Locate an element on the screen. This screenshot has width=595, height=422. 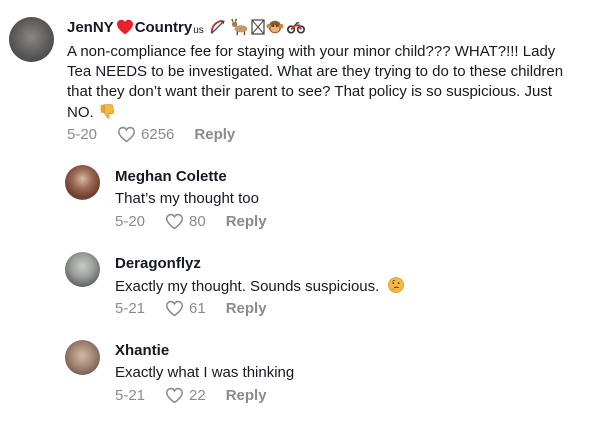
monkey-icon is located at coordinates (275, 27).